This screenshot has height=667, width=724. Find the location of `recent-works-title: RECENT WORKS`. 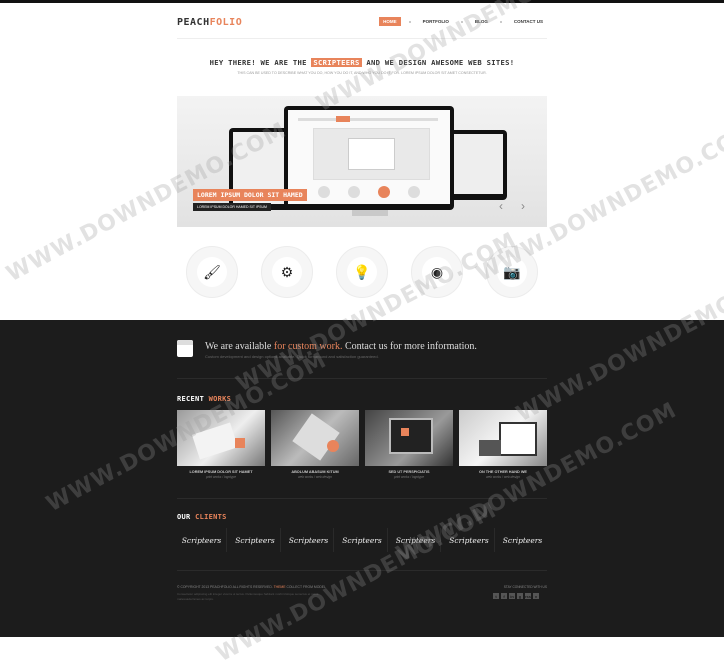

recent-works-title: RECENT WORKS is located at coordinates (204, 399).